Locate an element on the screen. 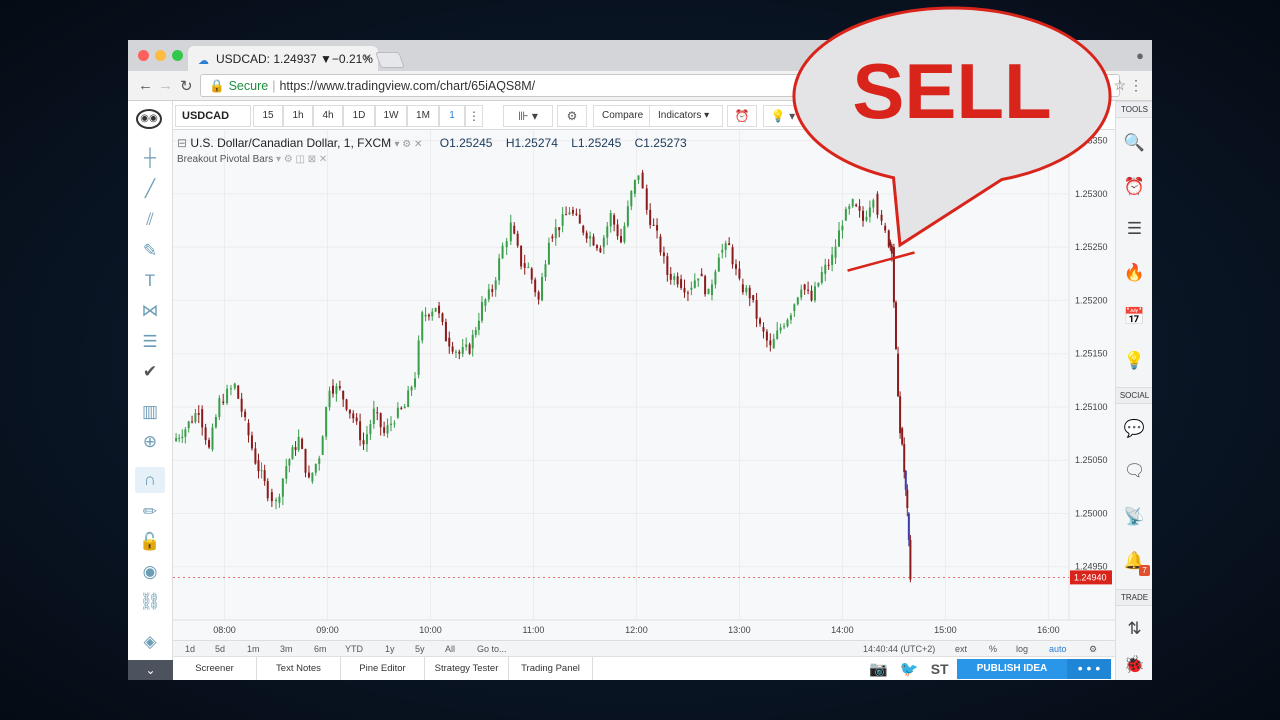 The width and height of the screenshot is (1280, 720). interval-button: 15 is located at coordinates (268, 116).